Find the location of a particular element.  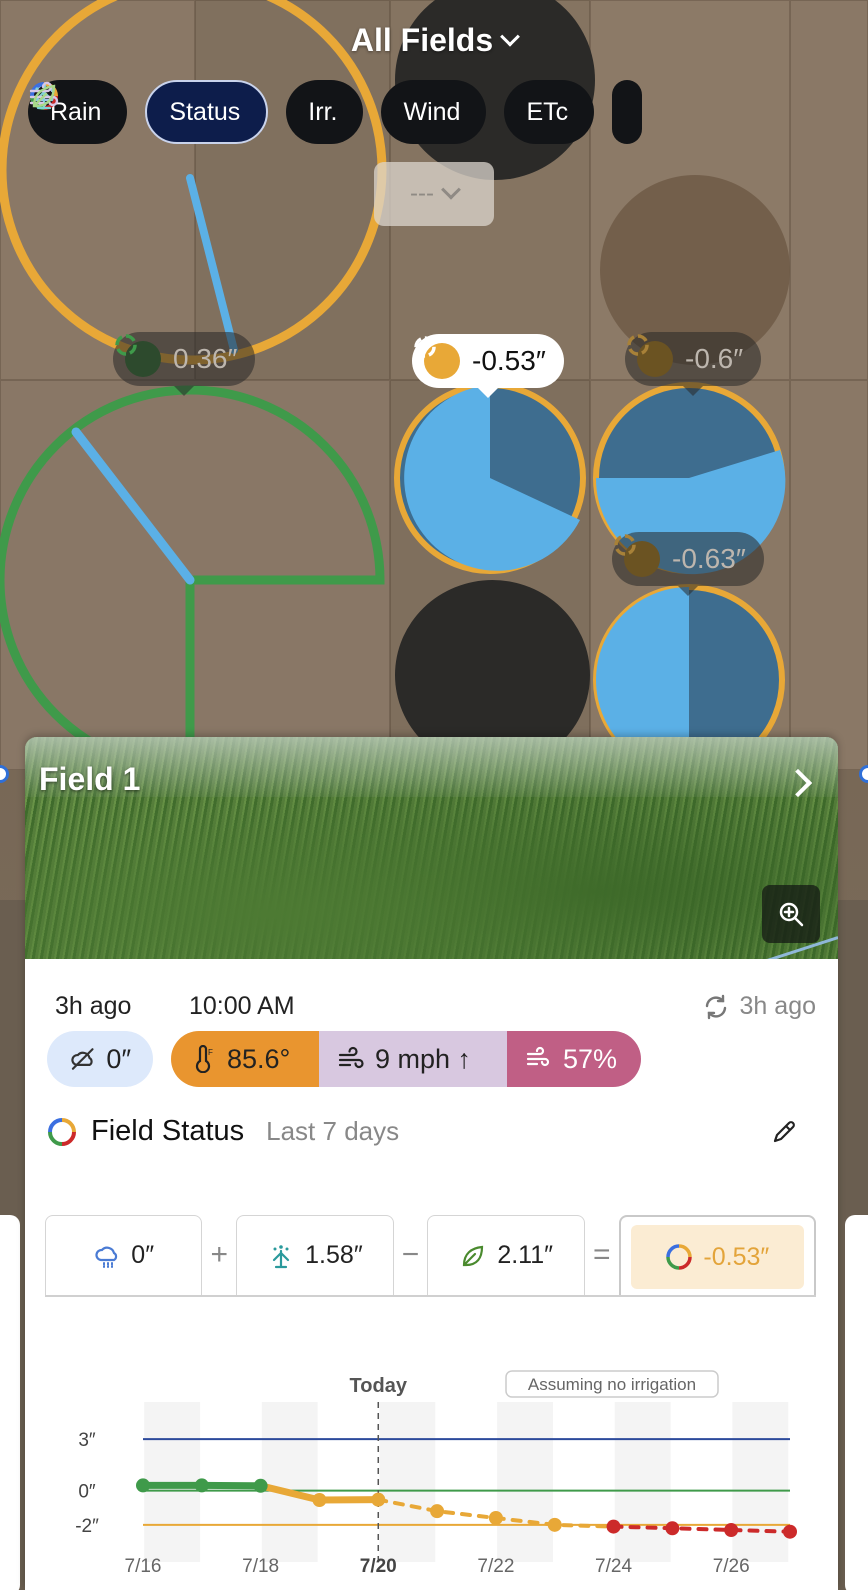

last-updated: 3h ago is located at coordinates (759, 1006).